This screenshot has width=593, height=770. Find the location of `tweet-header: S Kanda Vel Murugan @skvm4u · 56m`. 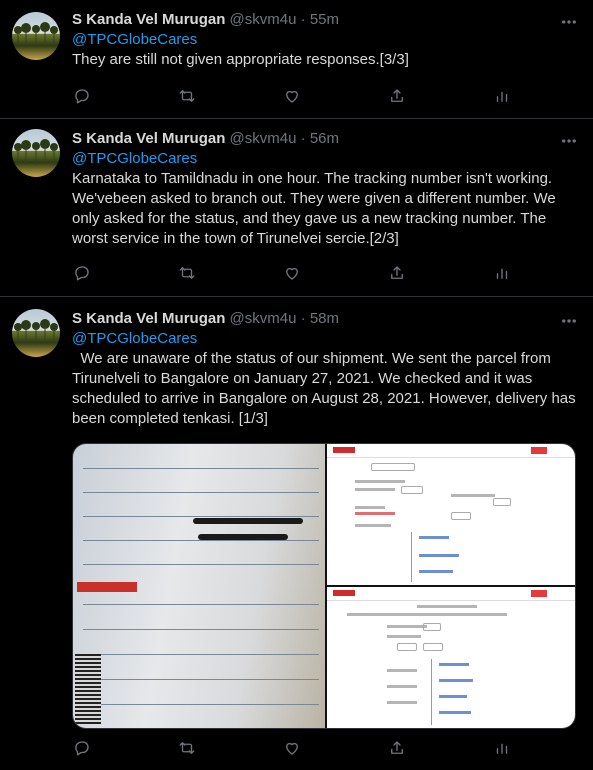

tweet-header: S Kanda Vel Murugan @skvm4u · 56m is located at coordinates (326, 139).